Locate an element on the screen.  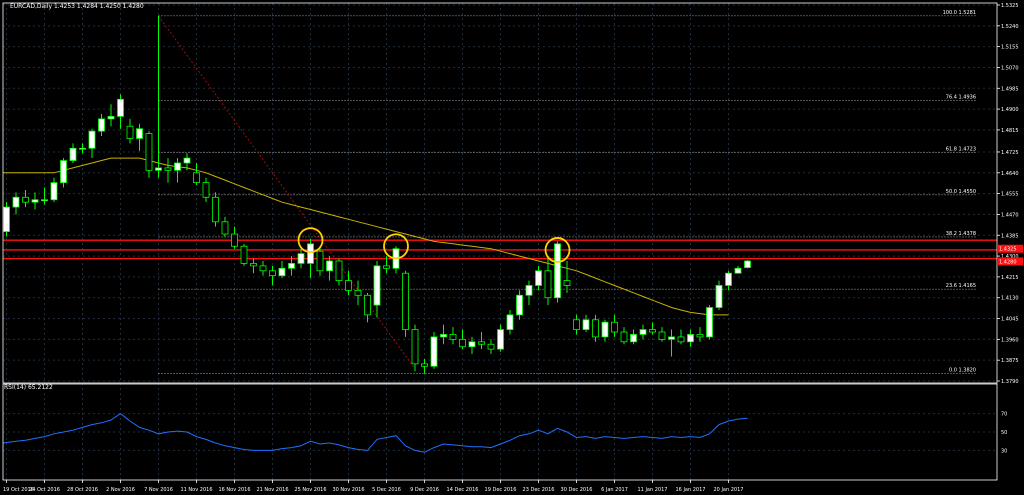
price-tick-label: 1.4130 is located at coordinates (1010, 299).